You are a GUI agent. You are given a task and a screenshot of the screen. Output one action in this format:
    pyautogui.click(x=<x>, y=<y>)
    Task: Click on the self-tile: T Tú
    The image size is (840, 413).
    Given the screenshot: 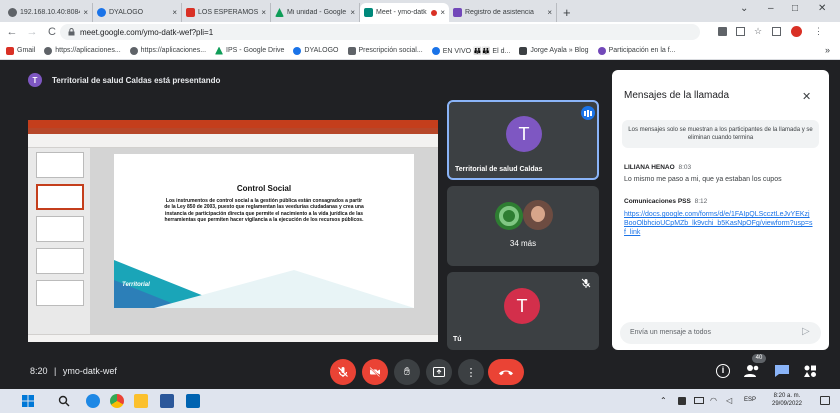 What is the action you would take?
    pyautogui.click(x=523, y=311)
    